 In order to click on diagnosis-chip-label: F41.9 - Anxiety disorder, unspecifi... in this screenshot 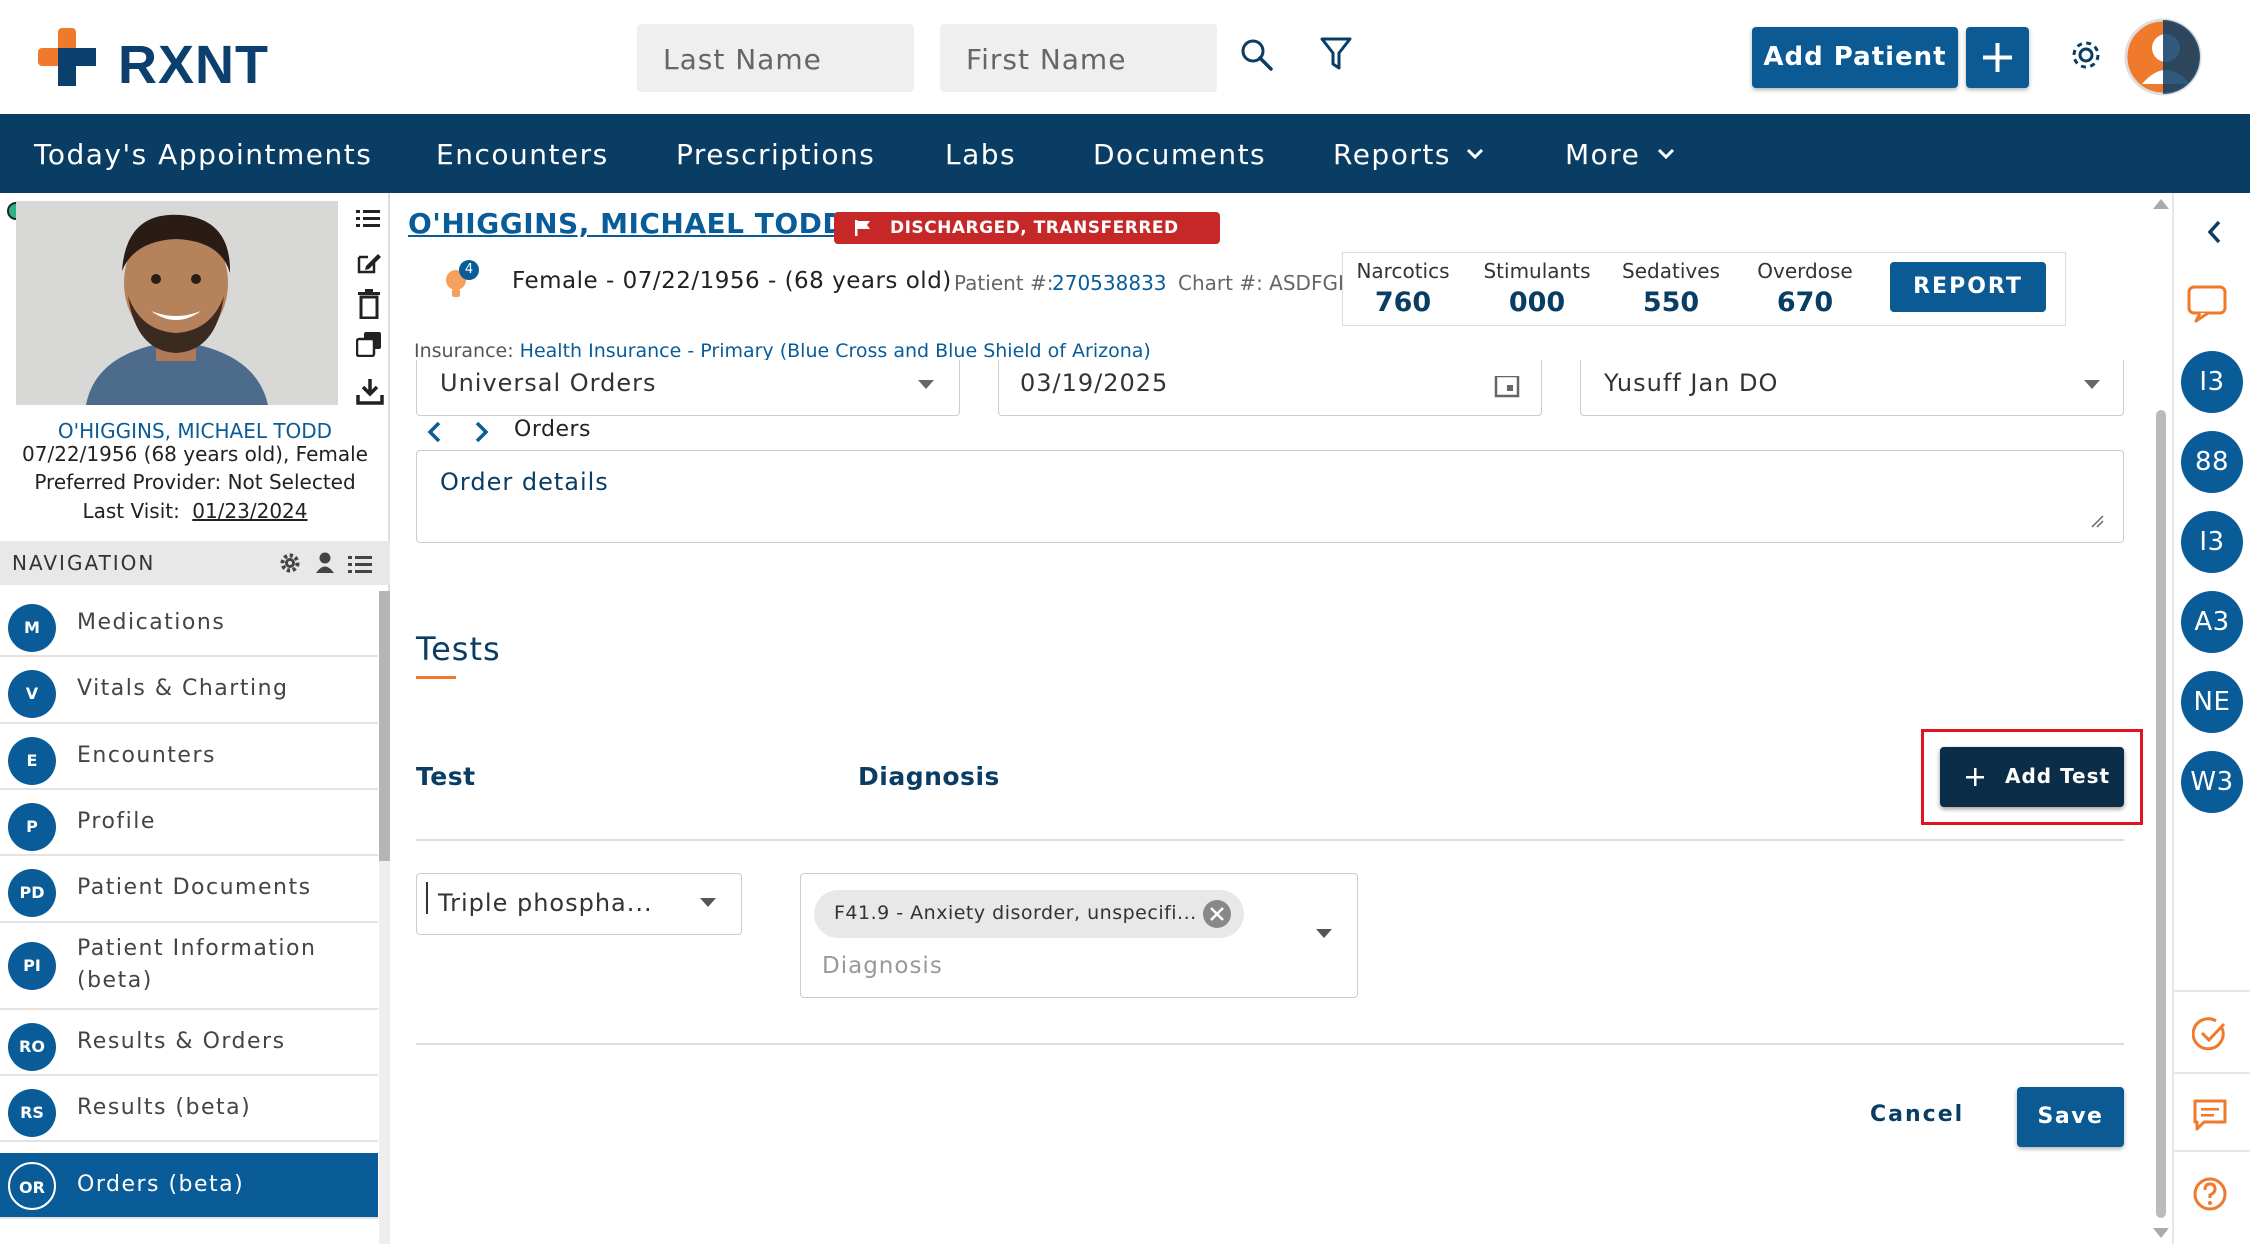, I will do `click(1015, 913)`.